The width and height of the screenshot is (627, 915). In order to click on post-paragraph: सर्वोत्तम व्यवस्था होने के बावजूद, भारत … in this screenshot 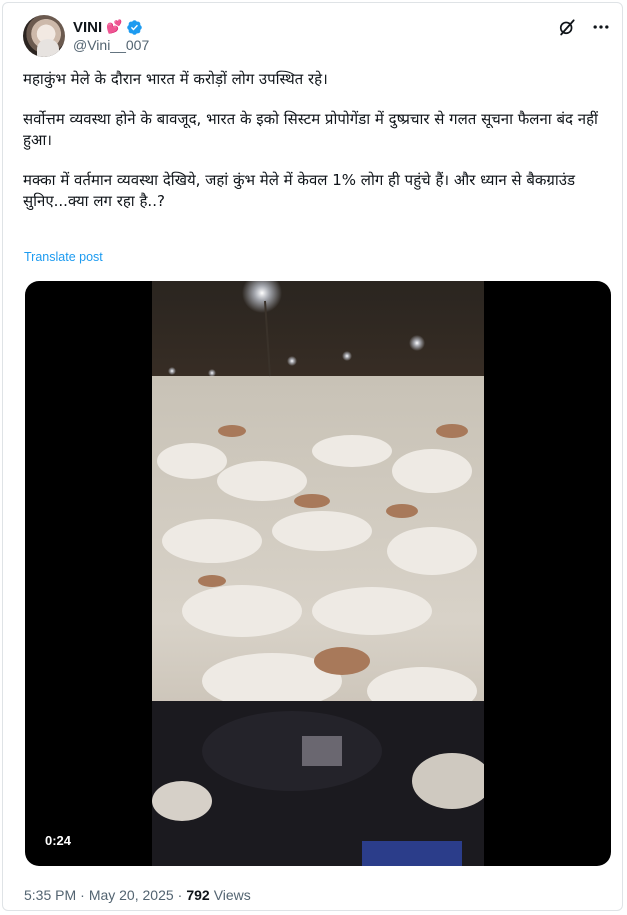, I will do `click(310, 129)`.